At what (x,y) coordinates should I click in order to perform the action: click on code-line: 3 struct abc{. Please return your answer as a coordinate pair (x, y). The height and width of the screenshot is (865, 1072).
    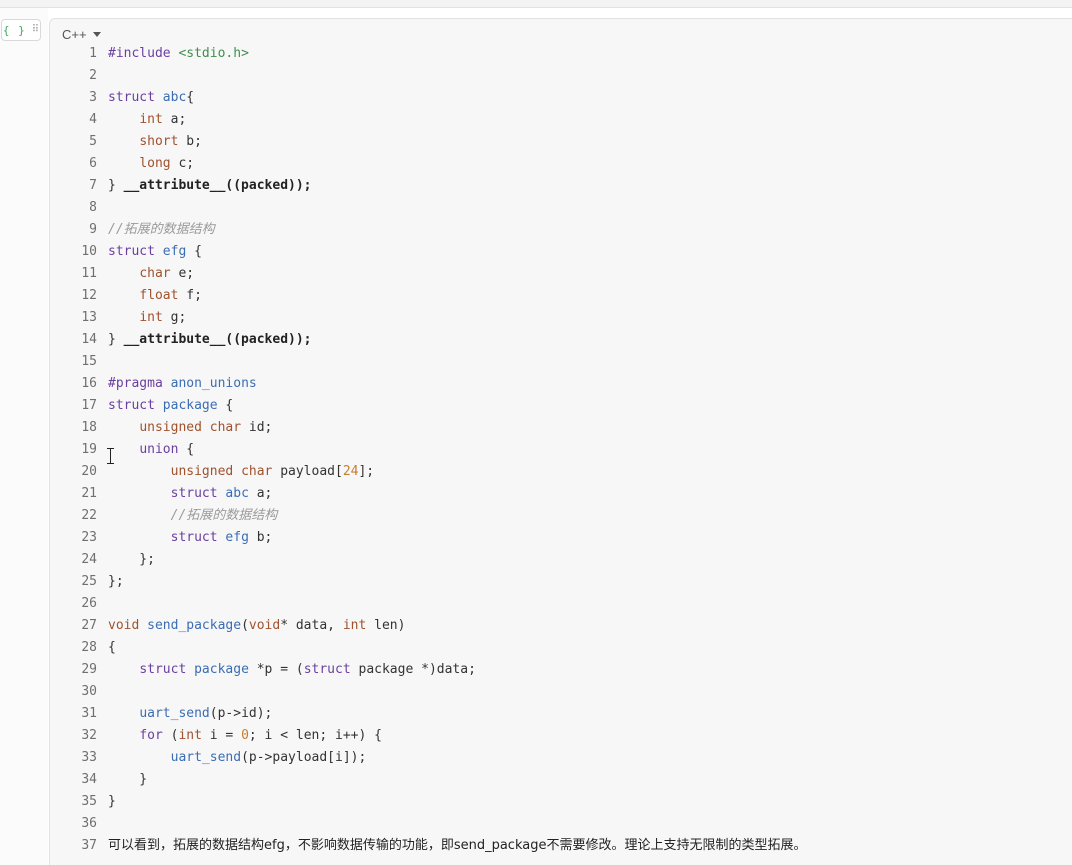
    Looking at the image, I should click on (561, 98).